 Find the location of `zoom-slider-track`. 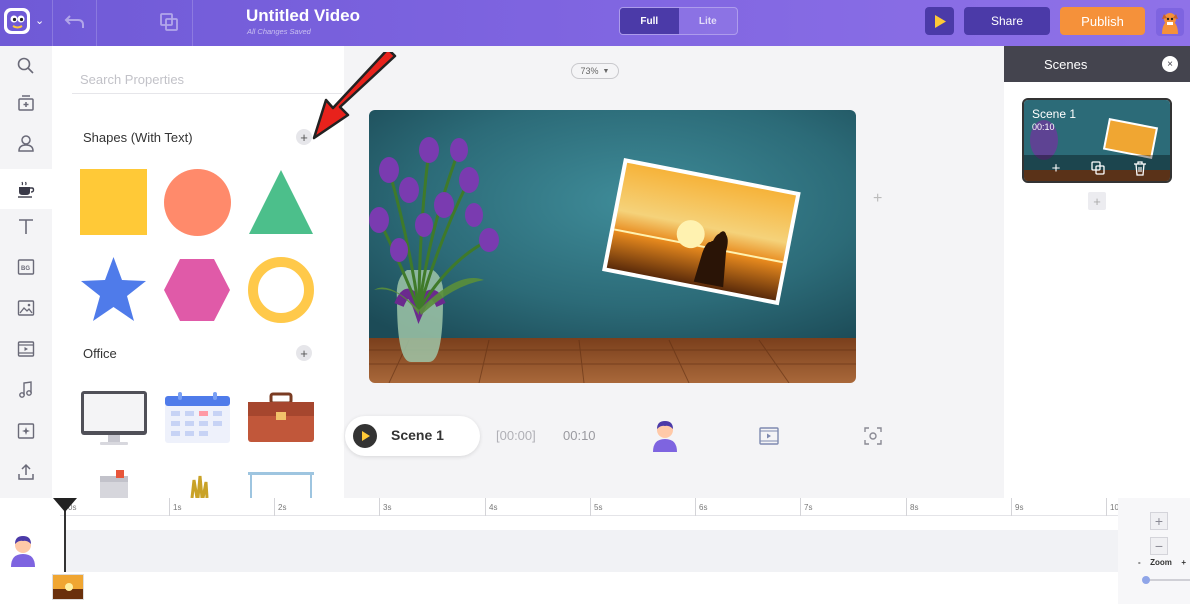

zoom-slider-track is located at coordinates (1168, 580).